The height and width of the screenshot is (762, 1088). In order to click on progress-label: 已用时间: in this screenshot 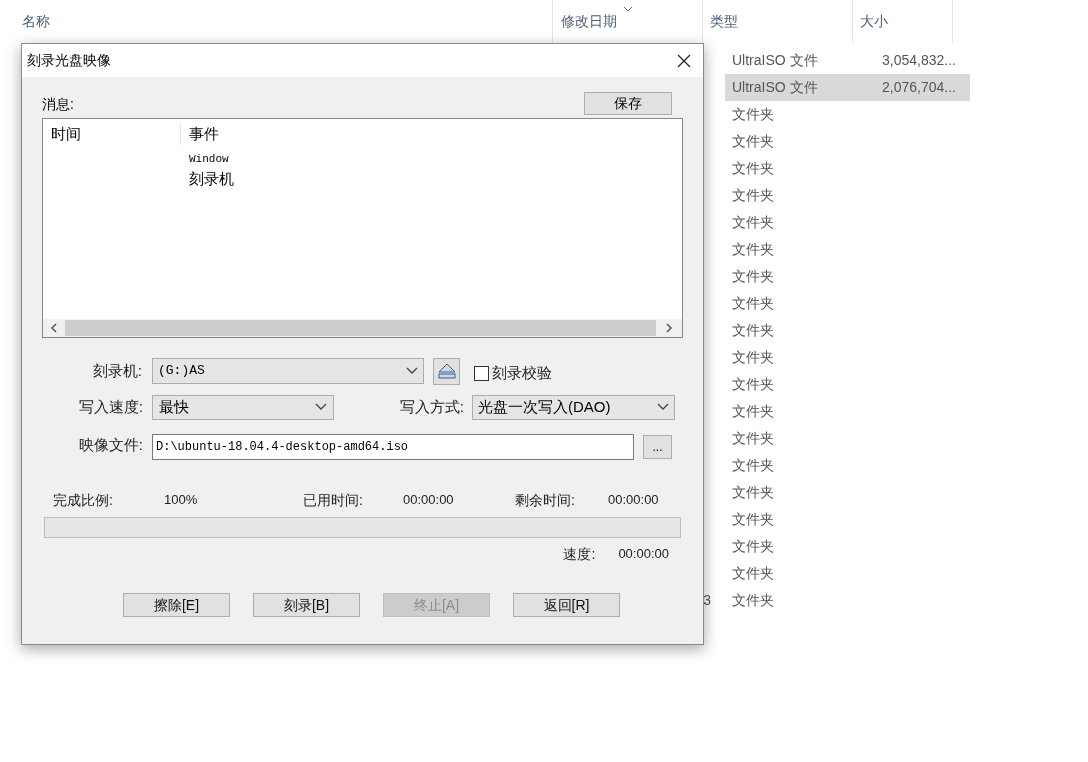, I will do `click(333, 500)`.